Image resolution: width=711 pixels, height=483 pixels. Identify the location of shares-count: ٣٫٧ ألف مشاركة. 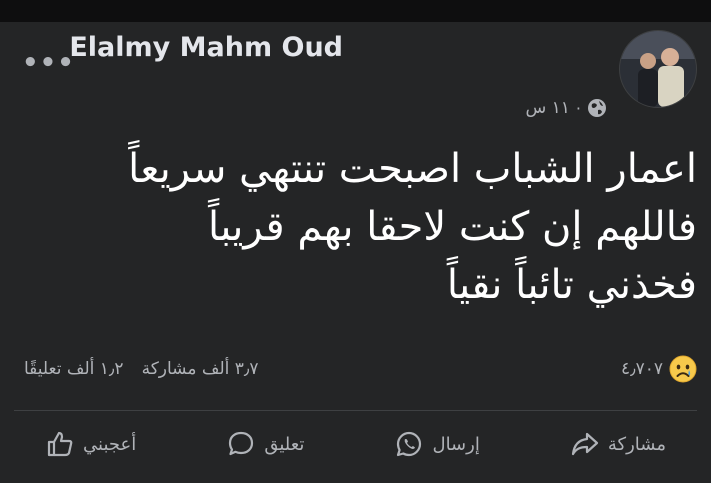
(200, 369).